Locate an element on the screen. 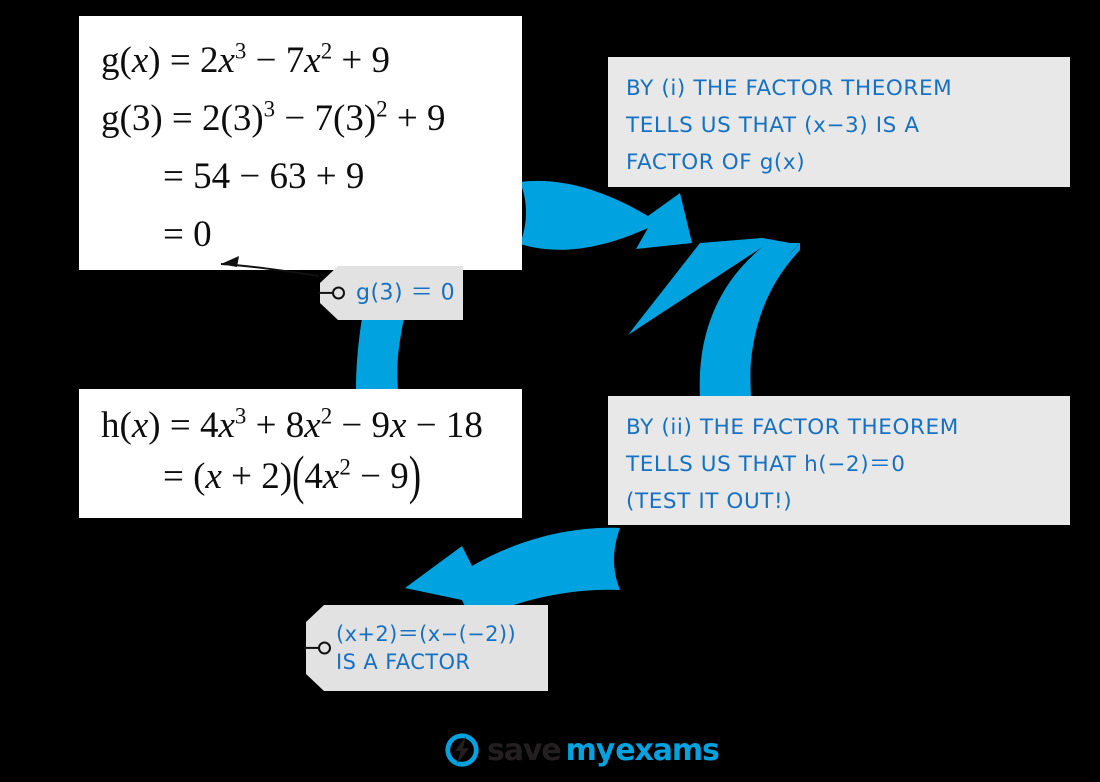 The image size is (1100, 782). tag-callout-g3-equals-zero: g(3) ＝ 0 is located at coordinates (390, 293).